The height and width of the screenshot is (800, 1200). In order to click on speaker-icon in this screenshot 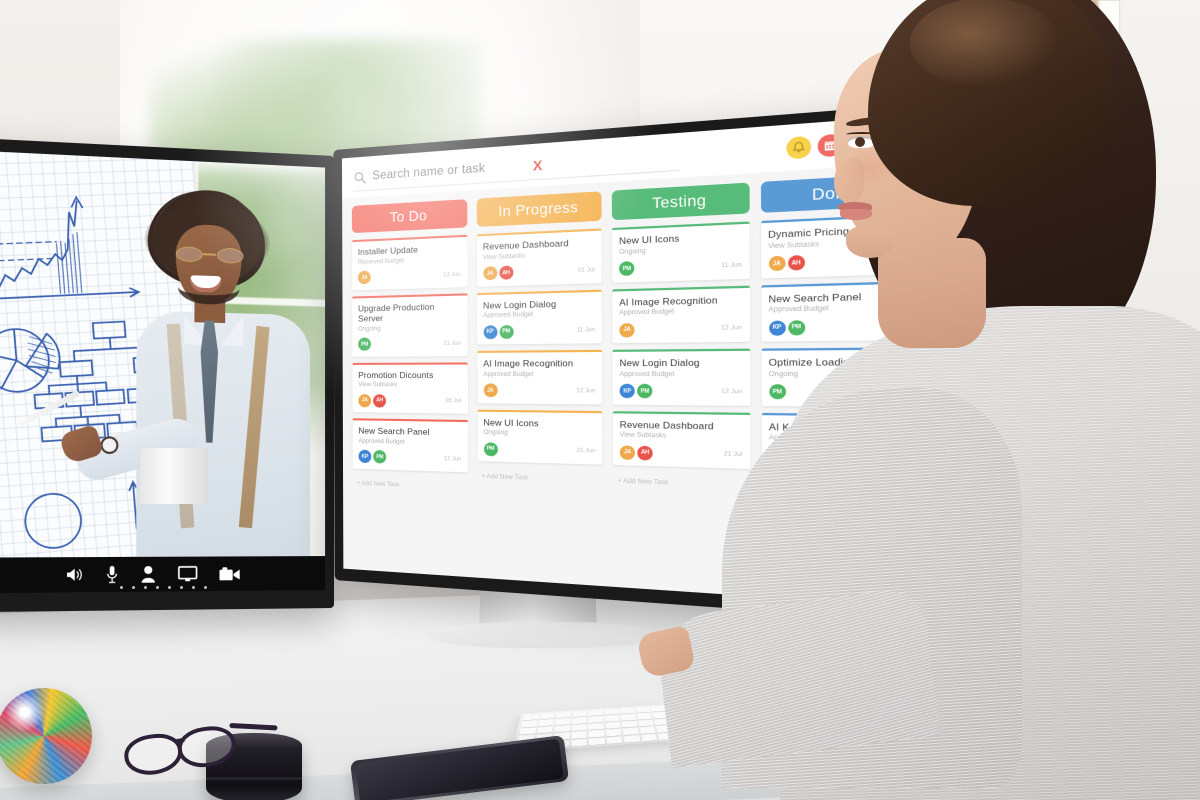, I will do `click(73, 574)`.